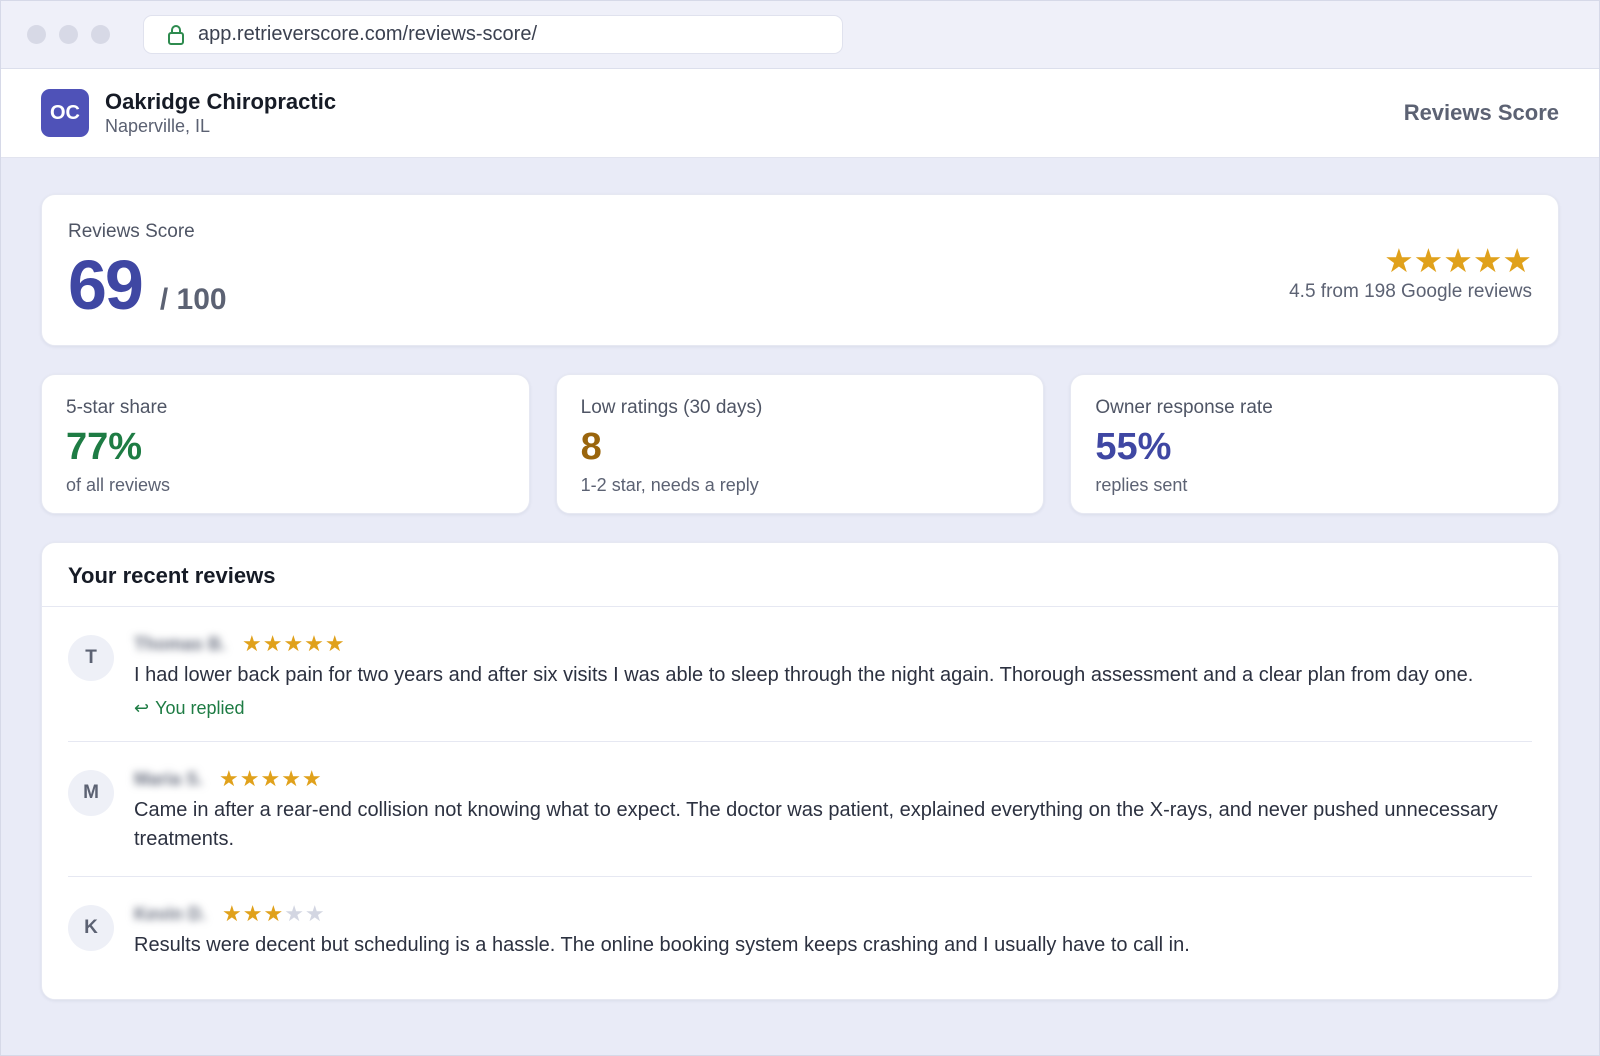 The image size is (1600, 1056). I want to click on stat-subtext: replies sent, so click(1141, 485).